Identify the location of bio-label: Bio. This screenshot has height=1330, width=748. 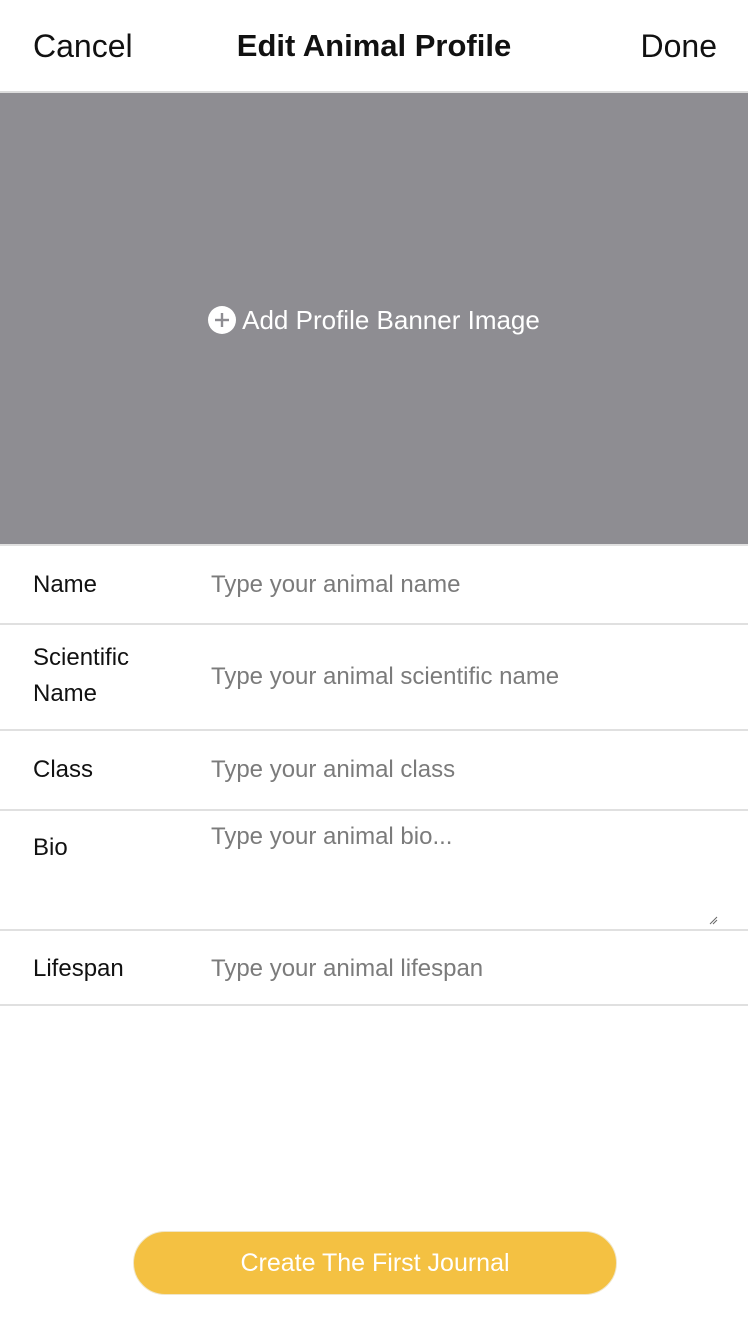
(50, 847).